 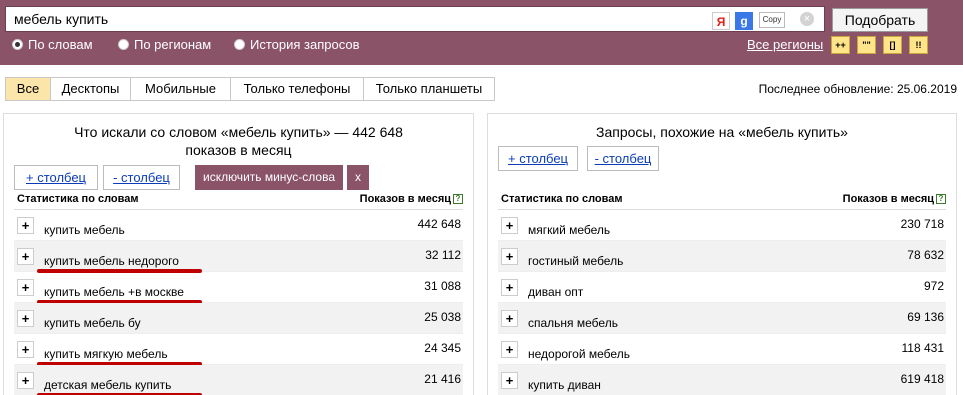 What do you see at coordinates (358, 177) in the screenshot?
I see `exclude-close-button: x` at bounding box center [358, 177].